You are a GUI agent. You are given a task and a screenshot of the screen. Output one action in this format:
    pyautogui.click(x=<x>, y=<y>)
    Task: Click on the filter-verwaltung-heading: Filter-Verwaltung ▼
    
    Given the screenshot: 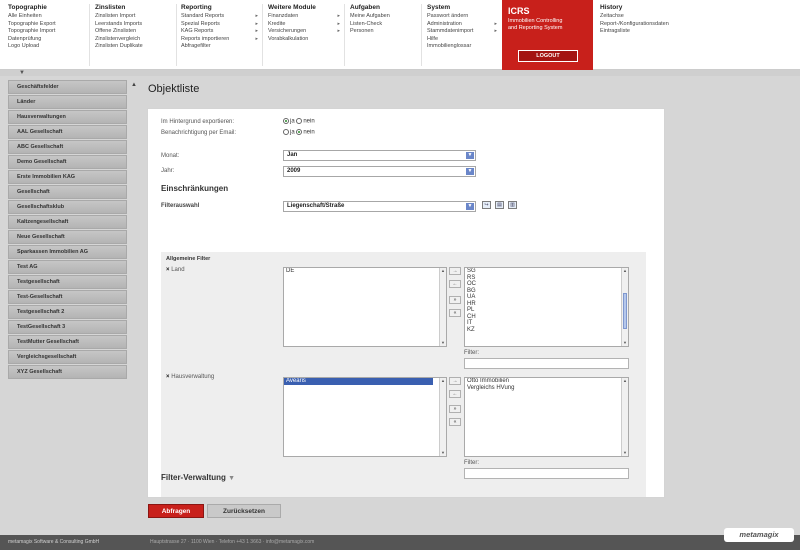 What is the action you would take?
    pyautogui.click(x=198, y=477)
    